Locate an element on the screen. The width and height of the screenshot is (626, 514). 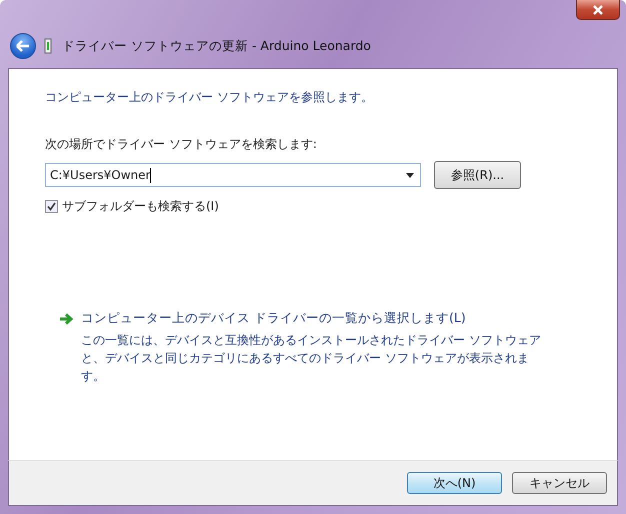
back-button is located at coordinates (23, 46).